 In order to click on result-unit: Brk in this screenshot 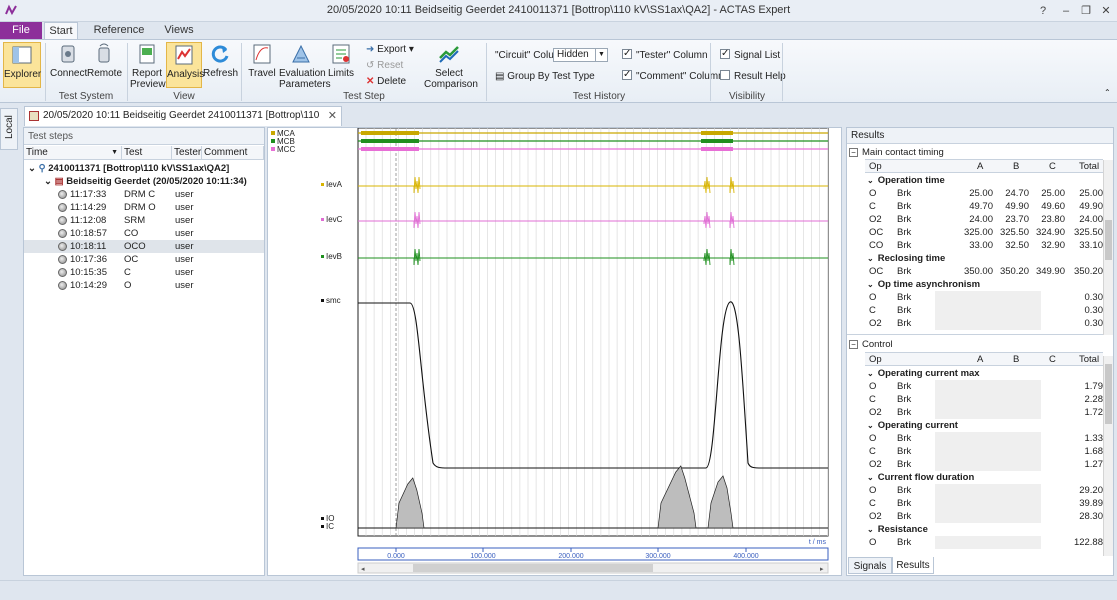, I will do `click(904, 323)`.